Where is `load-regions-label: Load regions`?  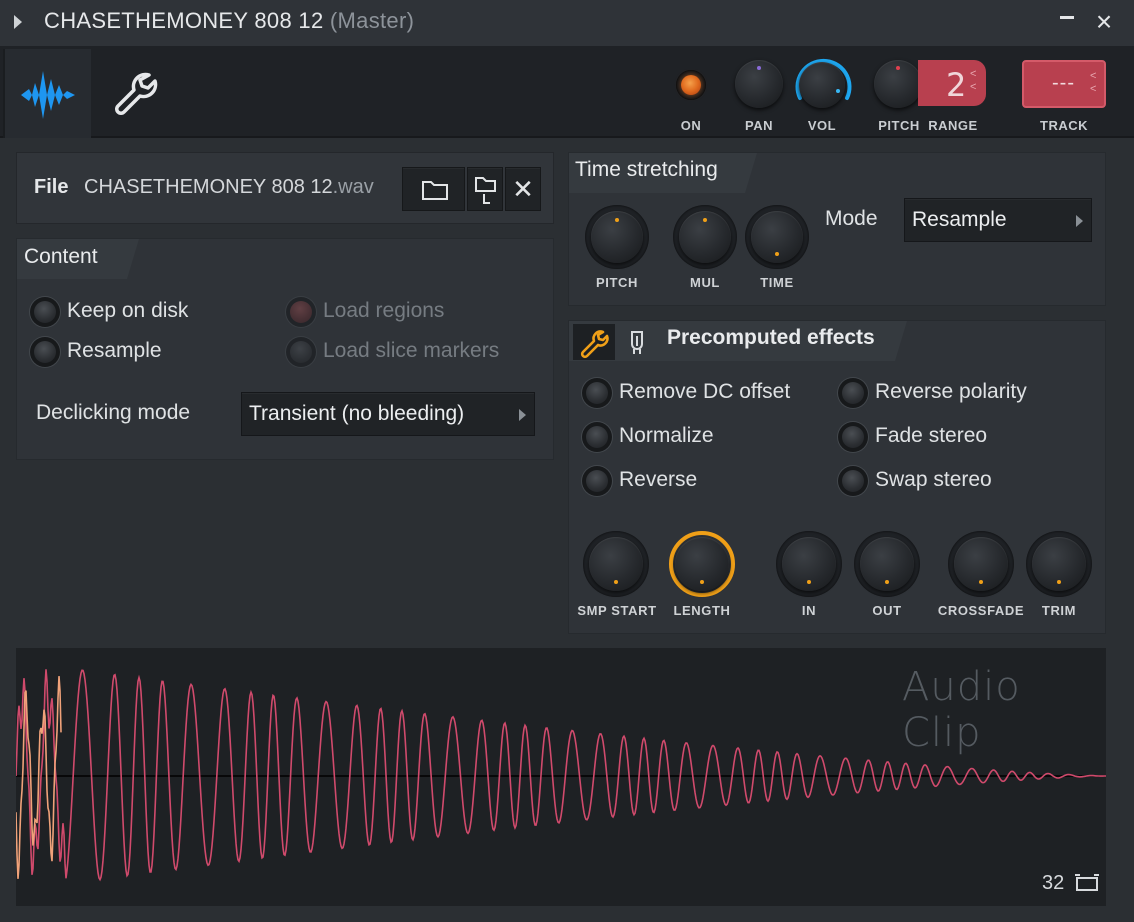
load-regions-label: Load regions is located at coordinates (384, 310).